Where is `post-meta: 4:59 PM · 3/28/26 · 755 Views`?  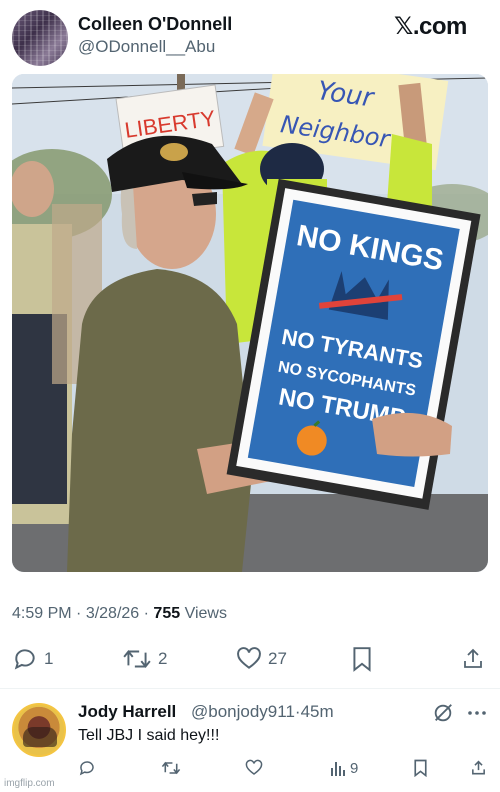
post-meta: 4:59 PM · 3/28/26 · 755 Views is located at coordinates (119, 614).